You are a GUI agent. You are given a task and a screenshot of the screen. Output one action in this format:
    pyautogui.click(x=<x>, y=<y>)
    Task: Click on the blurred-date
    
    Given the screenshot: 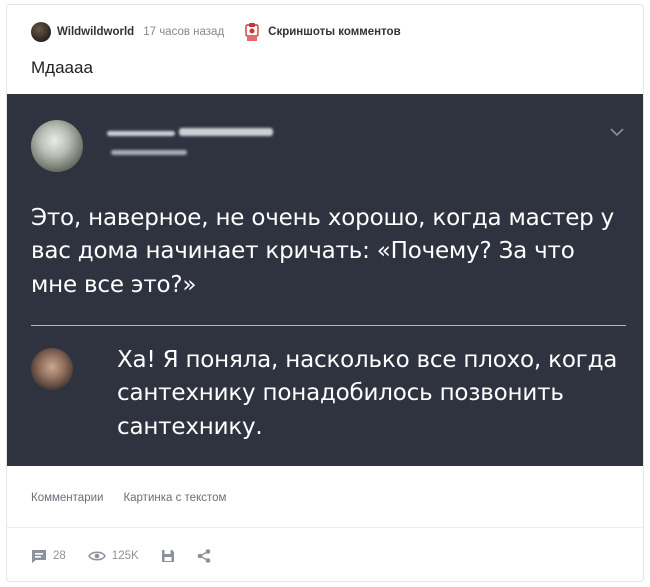 What is the action you would take?
    pyautogui.click(x=149, y=152)
    